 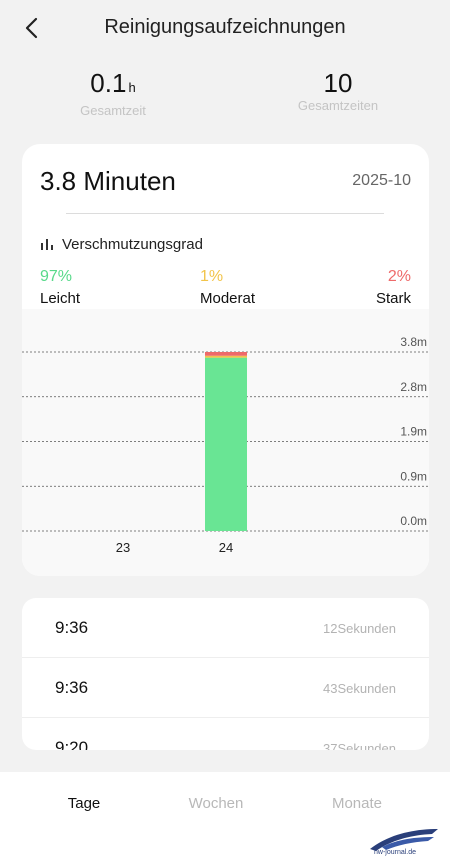 What do you see at coordinates (225, 734) in the screenshot?
I see `list-item: 9:20 37Sekunden` at bounding box center [225, 734].